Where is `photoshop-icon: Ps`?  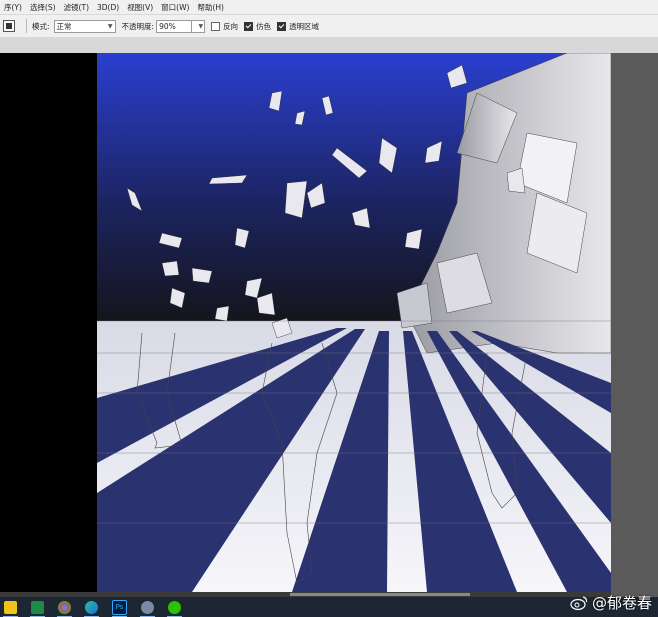
photoshop-icon: Ps is located at coordinates (119, 608).